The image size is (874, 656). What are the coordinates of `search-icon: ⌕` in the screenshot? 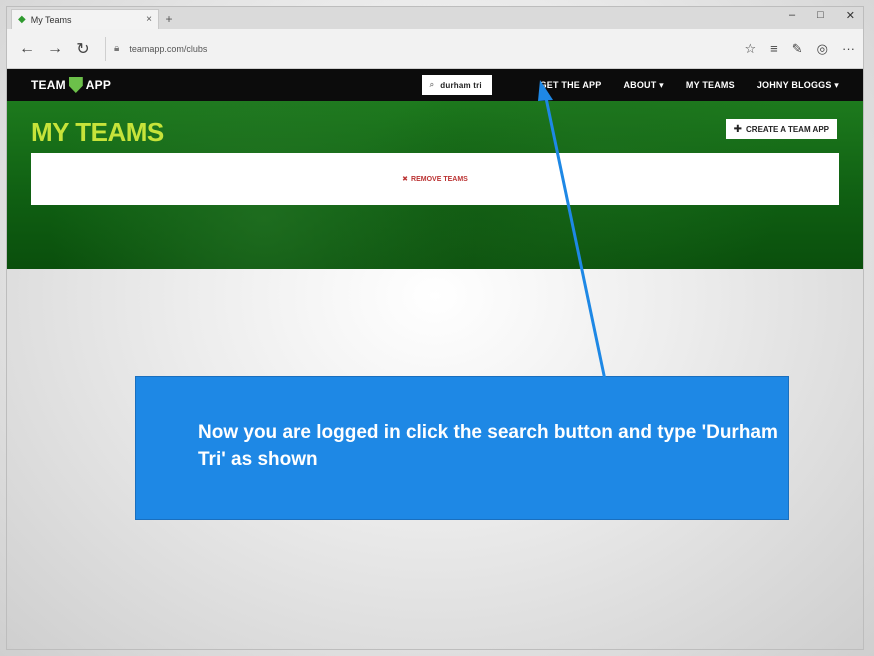 It's located at (432, 84).